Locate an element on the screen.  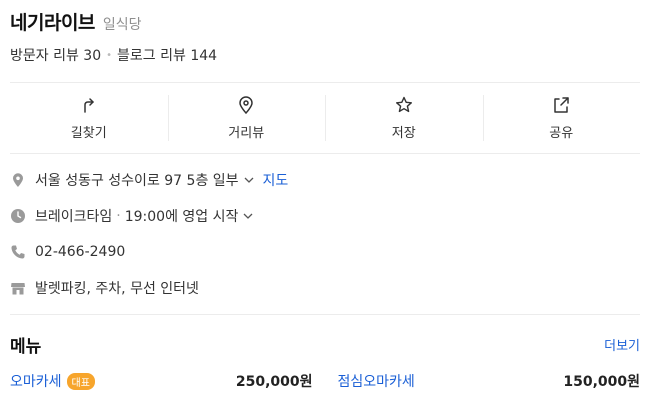
streetview-button: 거리뷰 is located at coordinates (246, 118).